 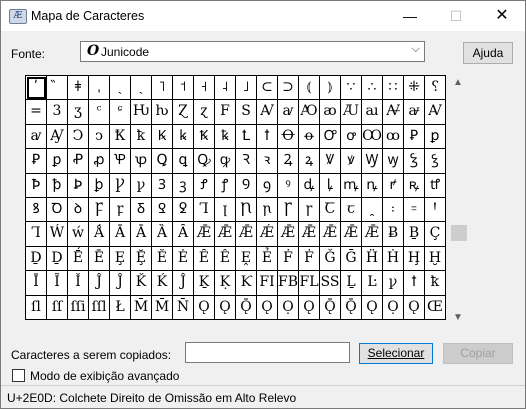 What do you see at coordinates (120, 185) in the screenshot?
I see `character-cell: Ꝩ` at bounding box center [120, 185].